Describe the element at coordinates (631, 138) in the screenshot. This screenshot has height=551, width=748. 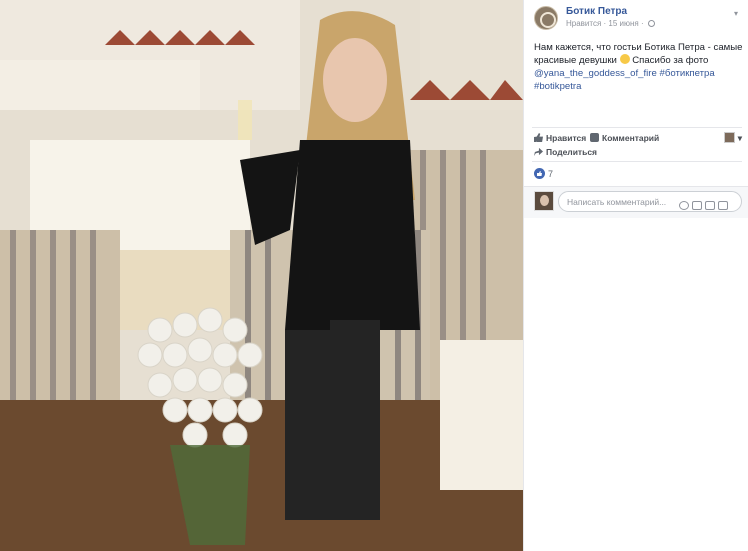
I see `comment-label: Комментарий` at that location.